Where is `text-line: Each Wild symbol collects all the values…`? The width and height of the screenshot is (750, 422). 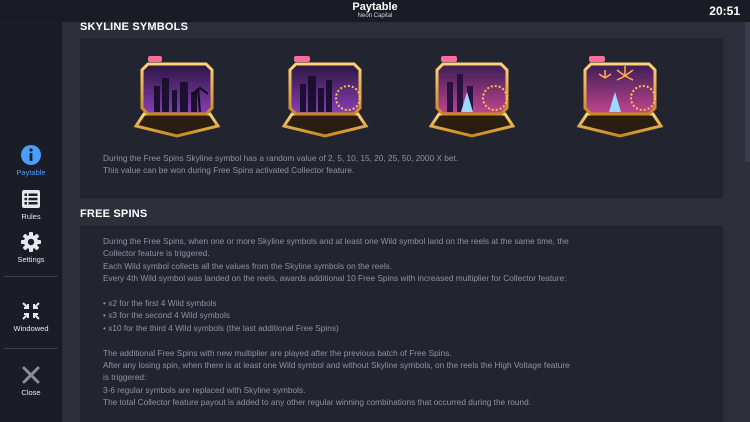 text-line: Each Wild symbol collects all the values… is located at coordinates (248, 265).